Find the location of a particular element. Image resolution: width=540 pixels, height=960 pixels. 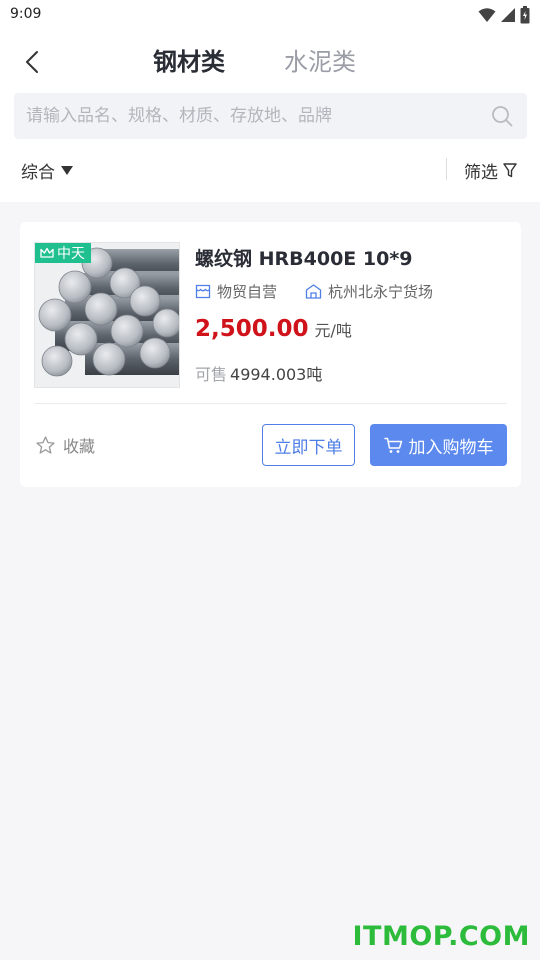

add-to-cart-button: 加入购物车 is located at coordinates (438, 445).